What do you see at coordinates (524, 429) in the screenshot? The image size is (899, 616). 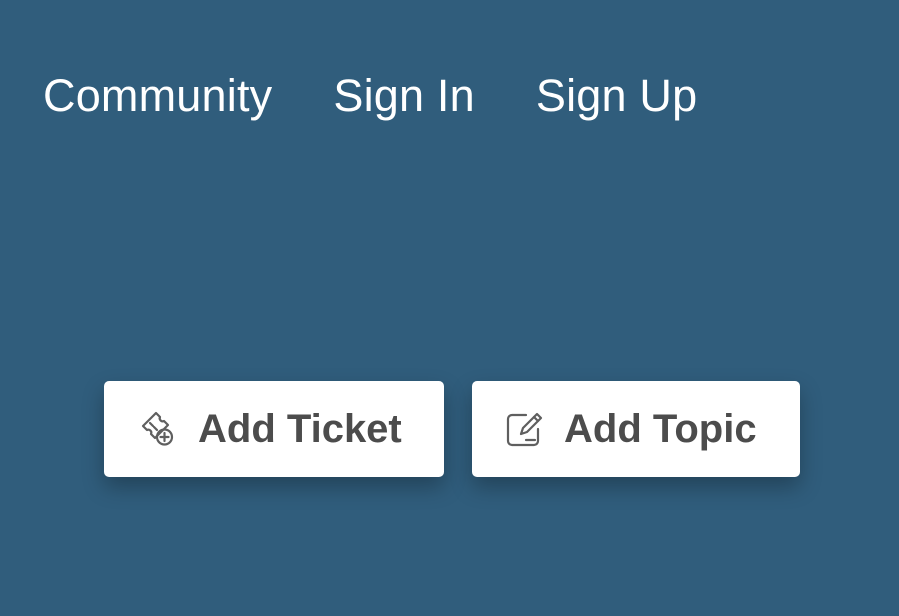 I see `edit-note-icon` at bounding box center [524, 429].